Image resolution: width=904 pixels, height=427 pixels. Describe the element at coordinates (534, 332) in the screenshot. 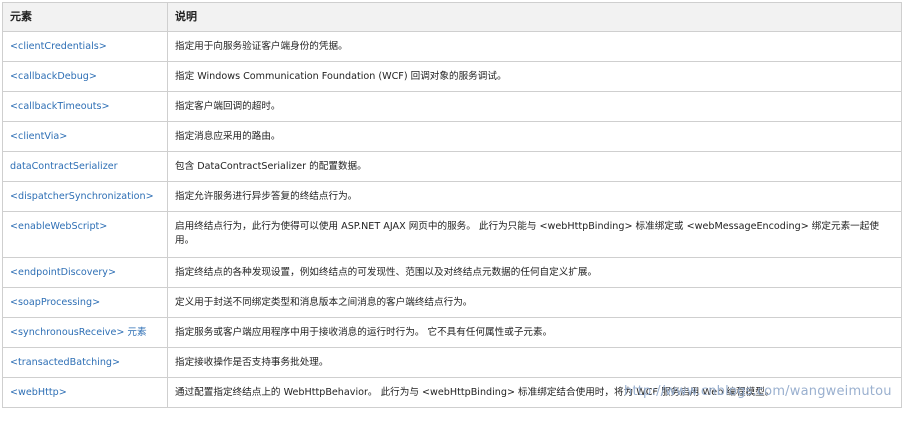

I see `element-description: 指定服务或客户端应用程序中用于接收消息的运行时行为。 它不具有任何属性或子元素。` at that location.